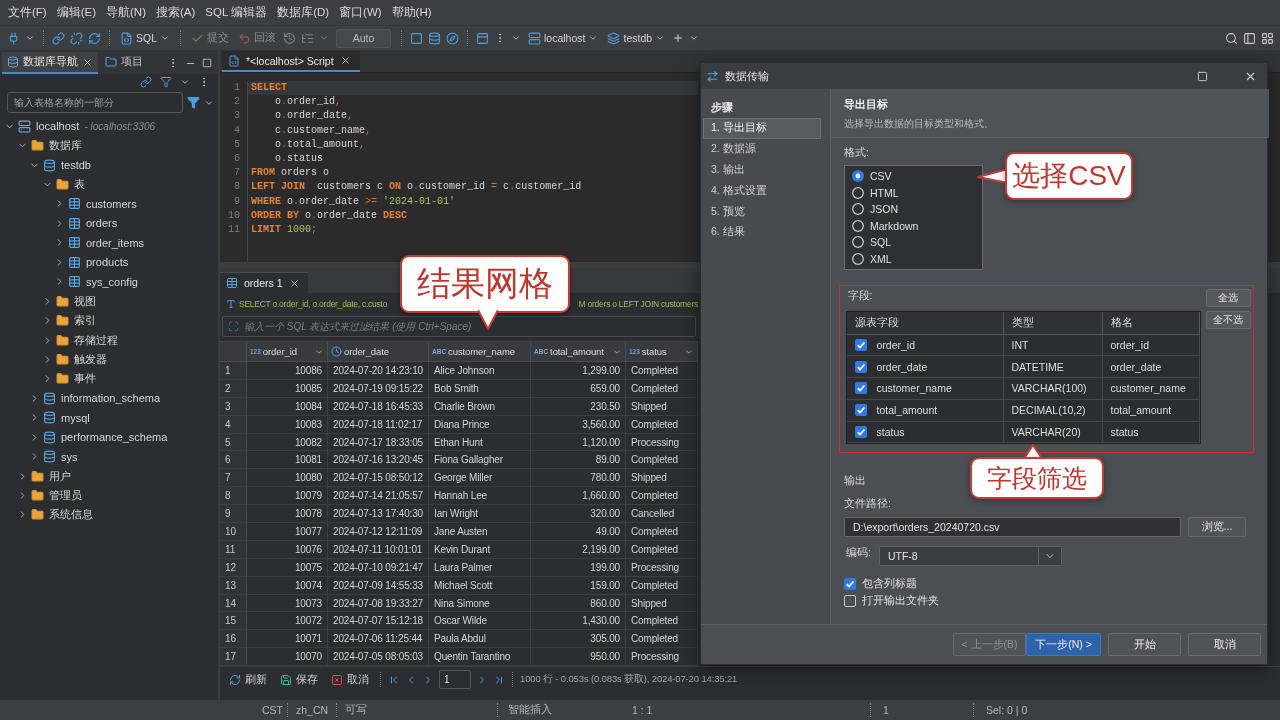 The width and height of the screenshot is (1280, 720). I want to click on tree-item: sys, so click(61, 457).